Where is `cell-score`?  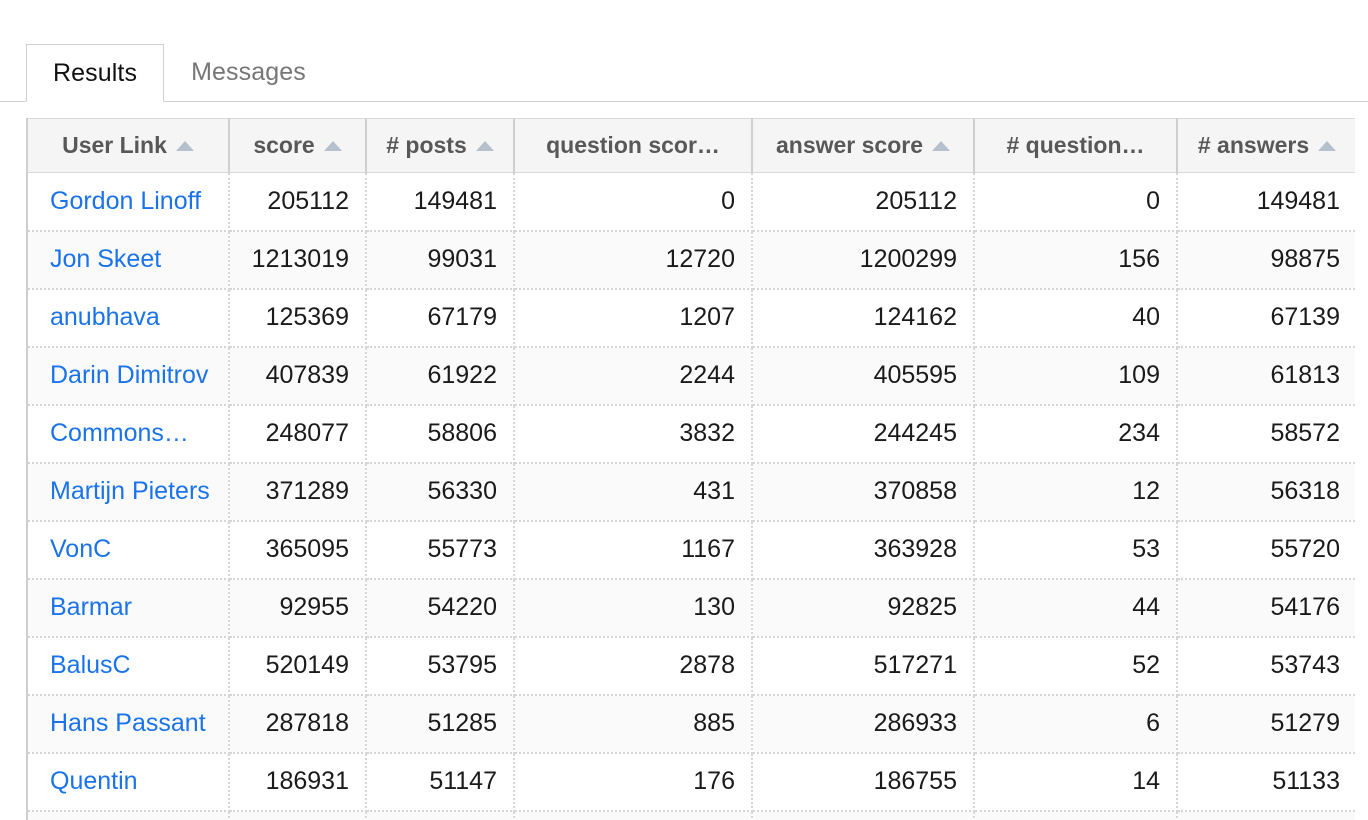 cell-score is located at coordinates (298, 815).